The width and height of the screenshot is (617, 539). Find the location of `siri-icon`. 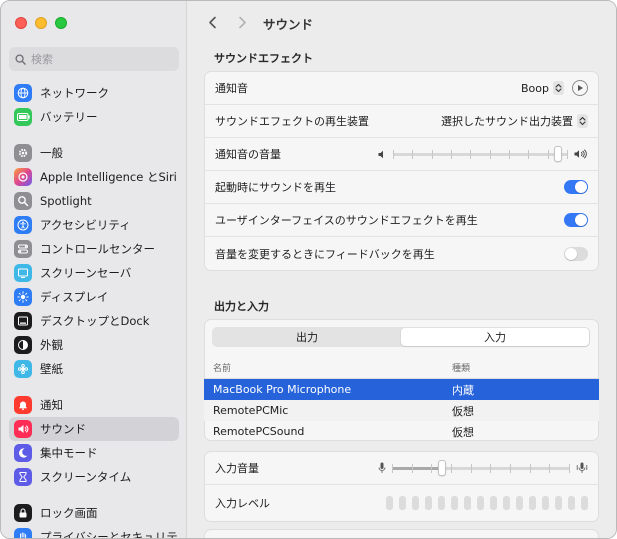

siri-icon is located at coordinates (23, 177).